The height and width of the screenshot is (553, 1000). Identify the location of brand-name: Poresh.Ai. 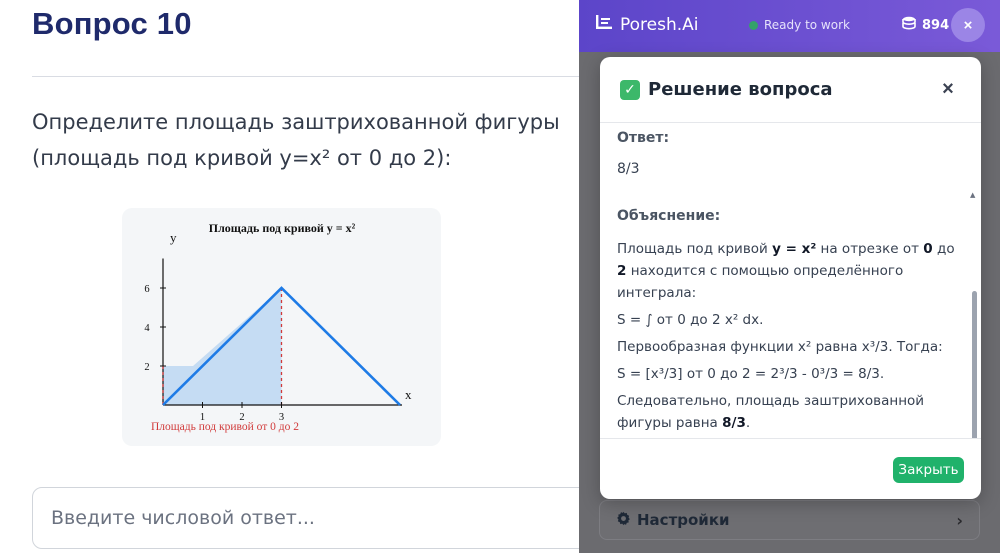
(659, 24).